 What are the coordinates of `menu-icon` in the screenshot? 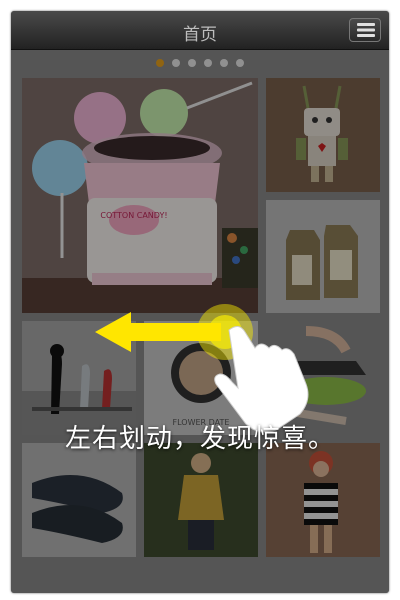 It's located at (366, 30).